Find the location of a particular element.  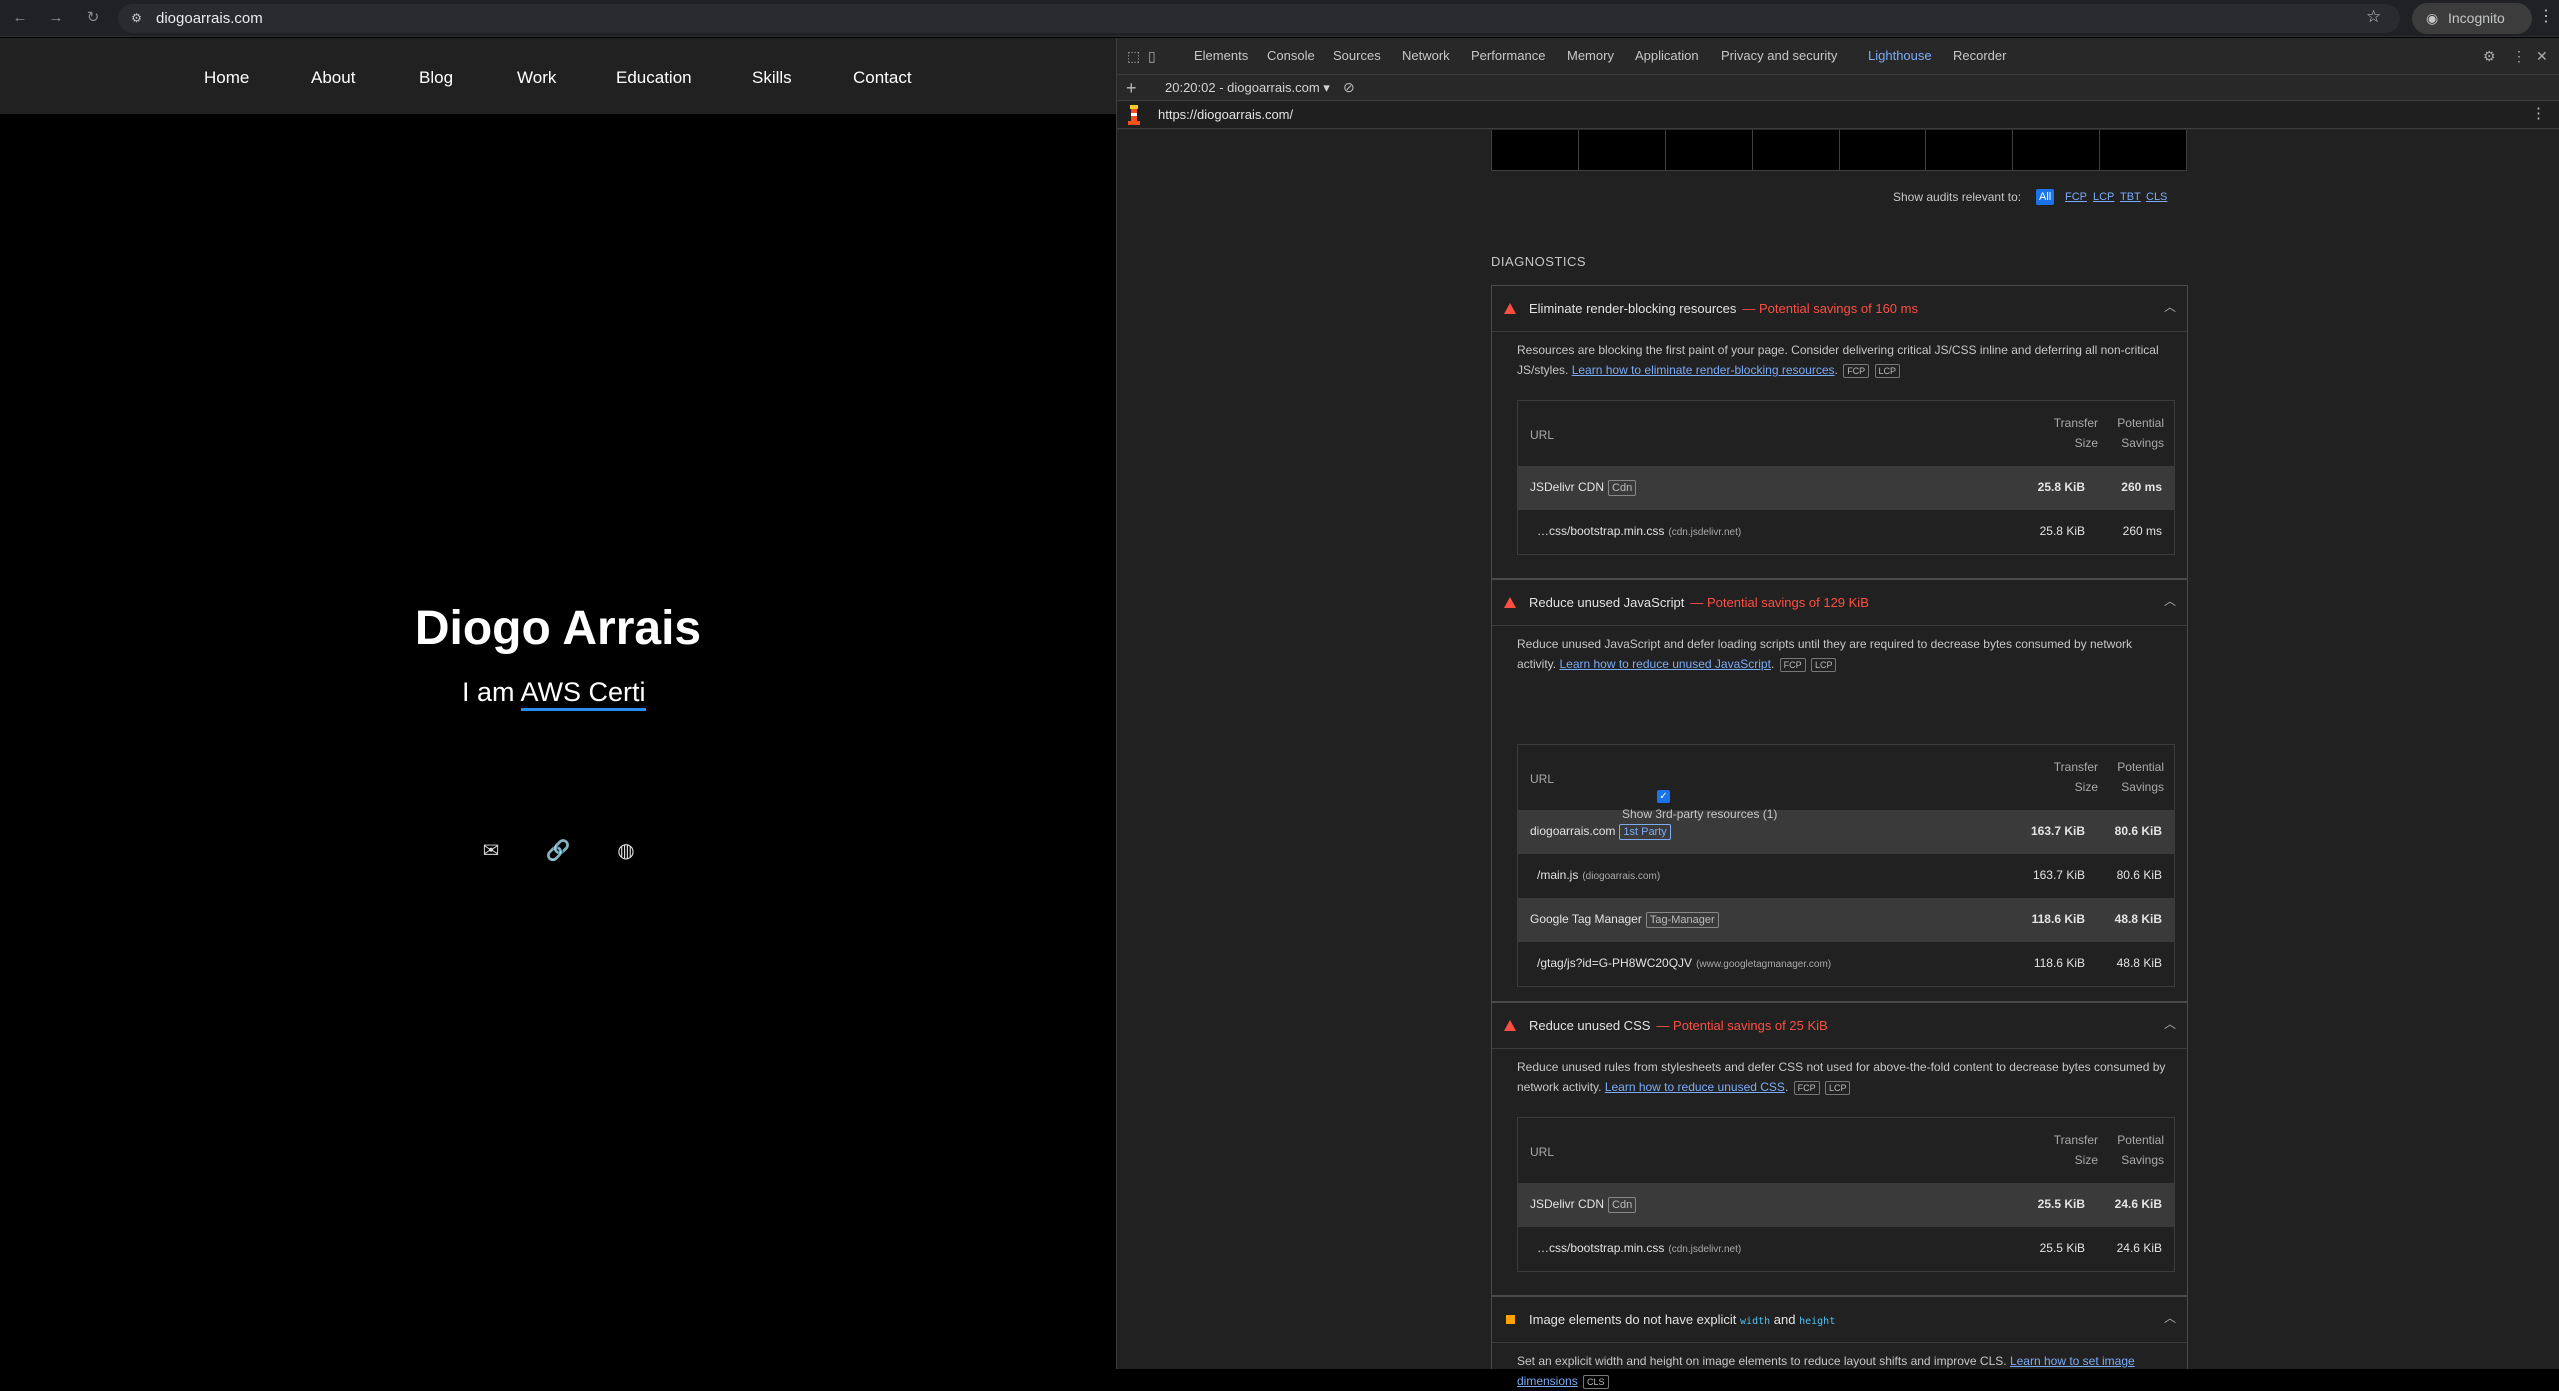

col-transfer-2: Size is located at coordinates (2086, 787).